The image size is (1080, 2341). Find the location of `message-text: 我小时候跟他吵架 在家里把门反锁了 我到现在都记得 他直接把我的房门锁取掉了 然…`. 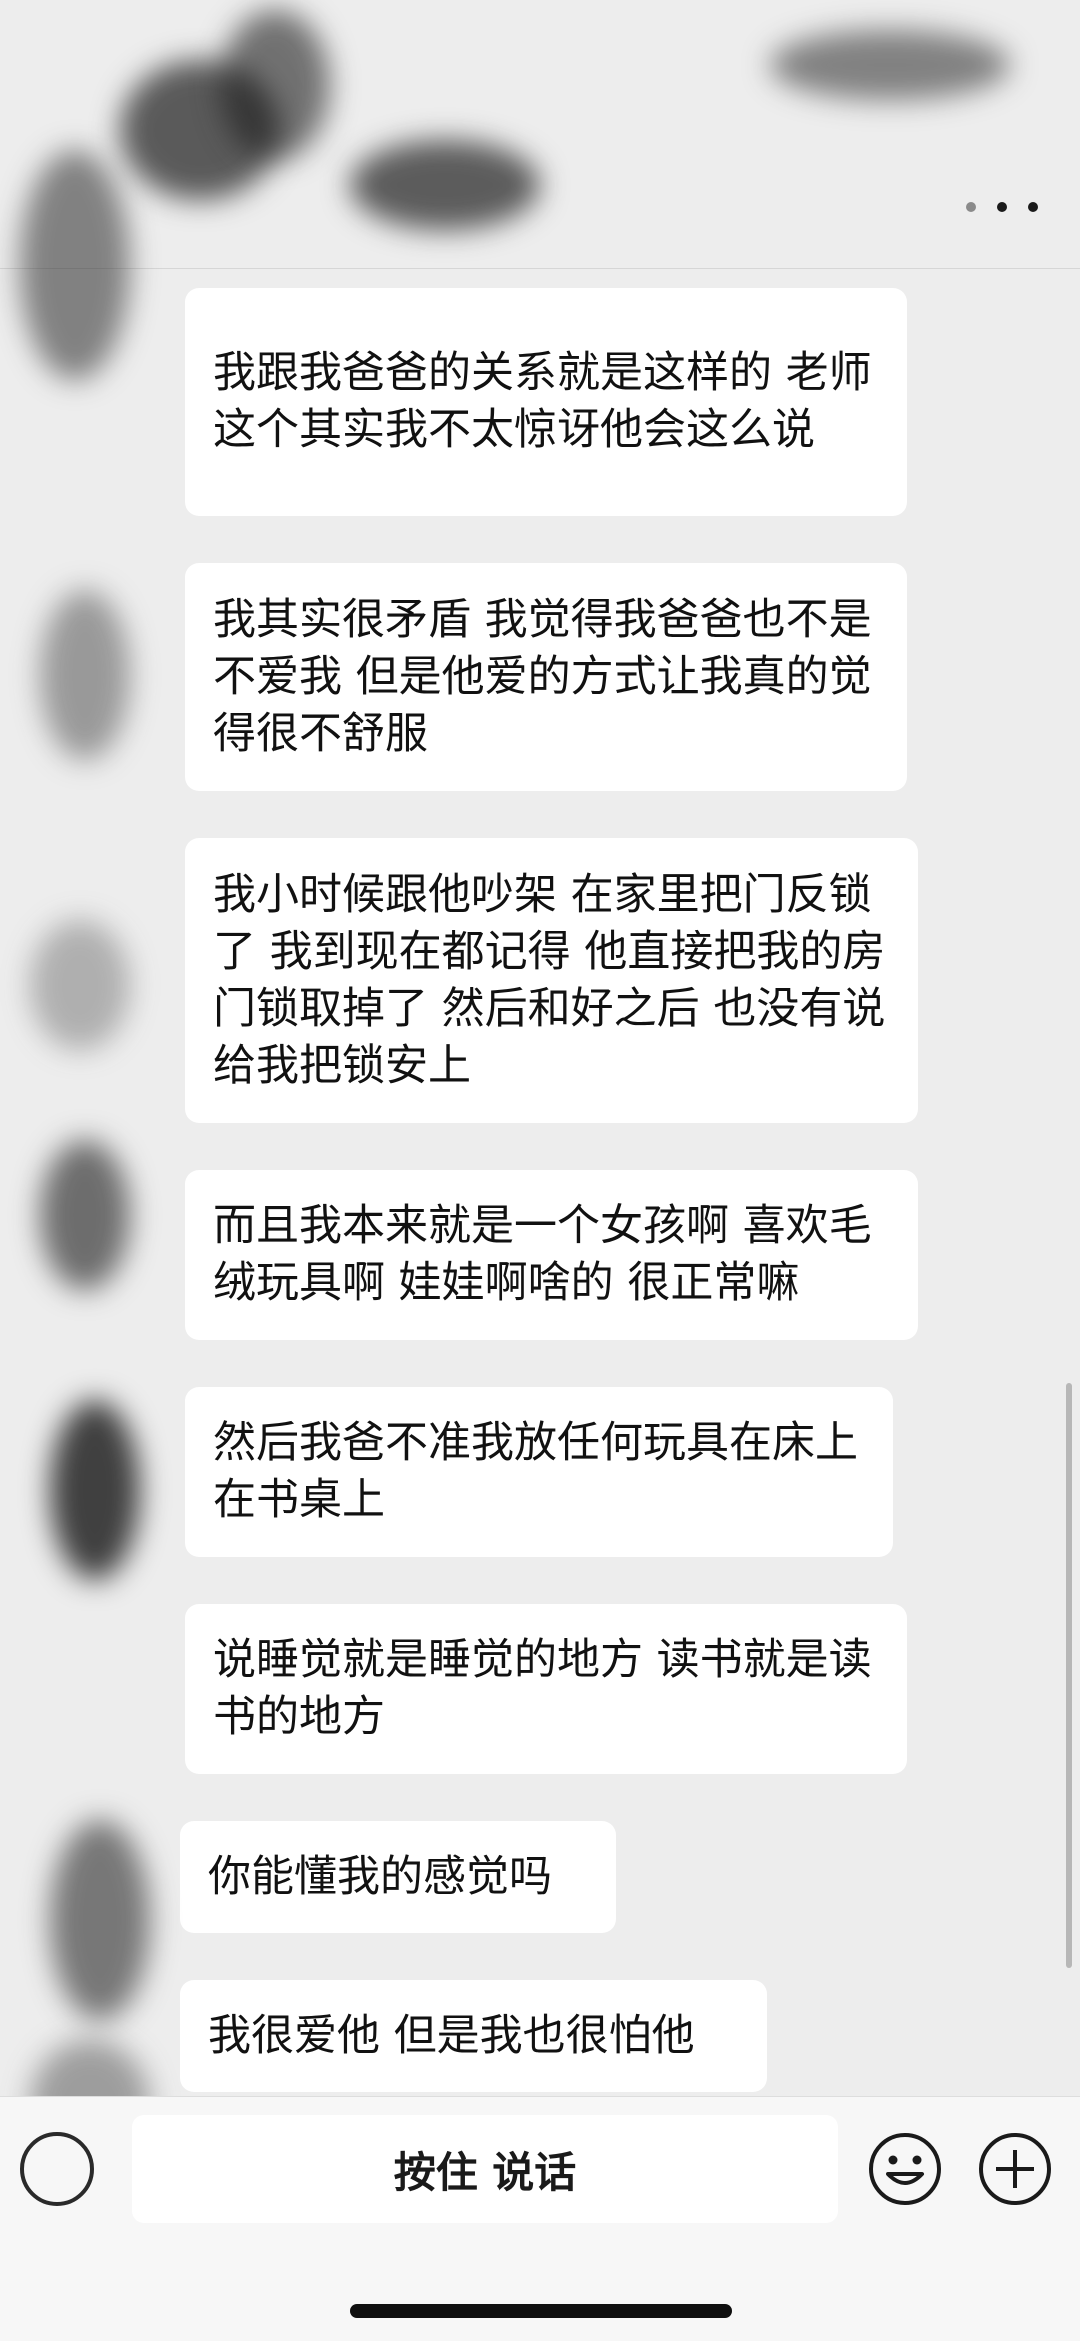

message-text: 我小时候跟他吵架 在家里把门反锁了 我到现在都记得 他直接把我的房门锁取掉了 然… is located at coordinates (549, 980).